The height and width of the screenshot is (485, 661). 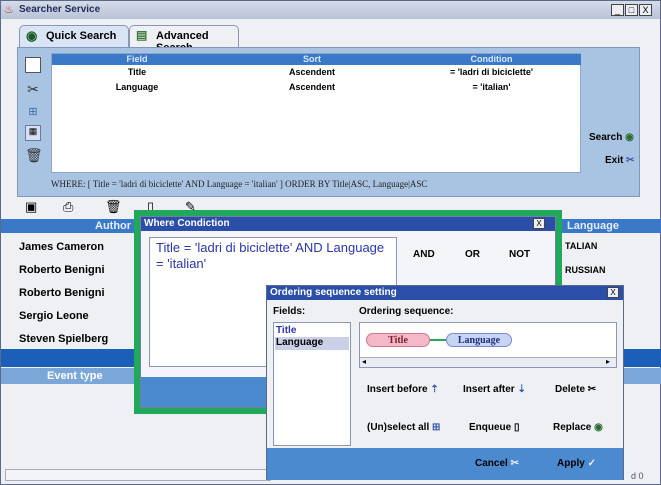 What do you see at coordinates (491, 73) in the screenshot?
I see `table-cell: = 'ladri di biciclette'` at bounding box center [491, 73].